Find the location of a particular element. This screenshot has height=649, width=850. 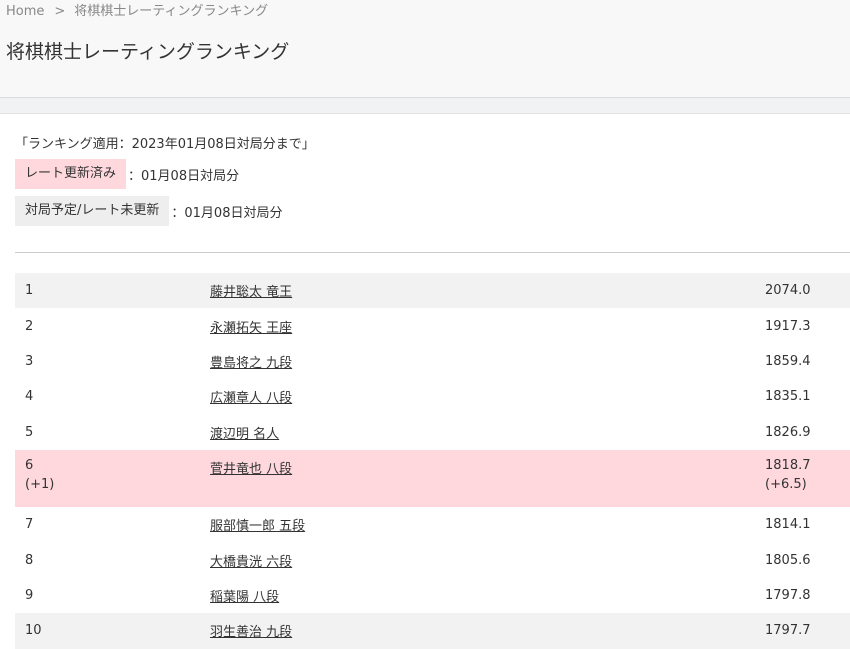

legend-updated: レート更新済み ：01月08日対局分 is located at coordinates (127, 174).